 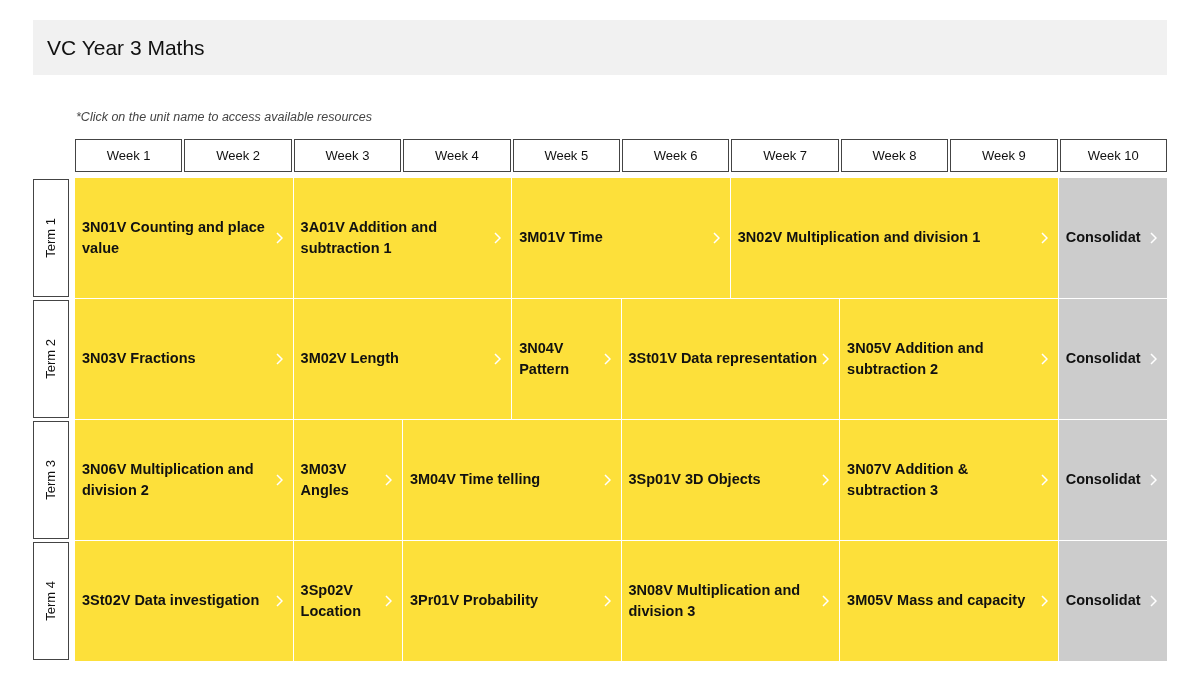 I want to click on week-header: Week 3, so click(x=347, y=155).